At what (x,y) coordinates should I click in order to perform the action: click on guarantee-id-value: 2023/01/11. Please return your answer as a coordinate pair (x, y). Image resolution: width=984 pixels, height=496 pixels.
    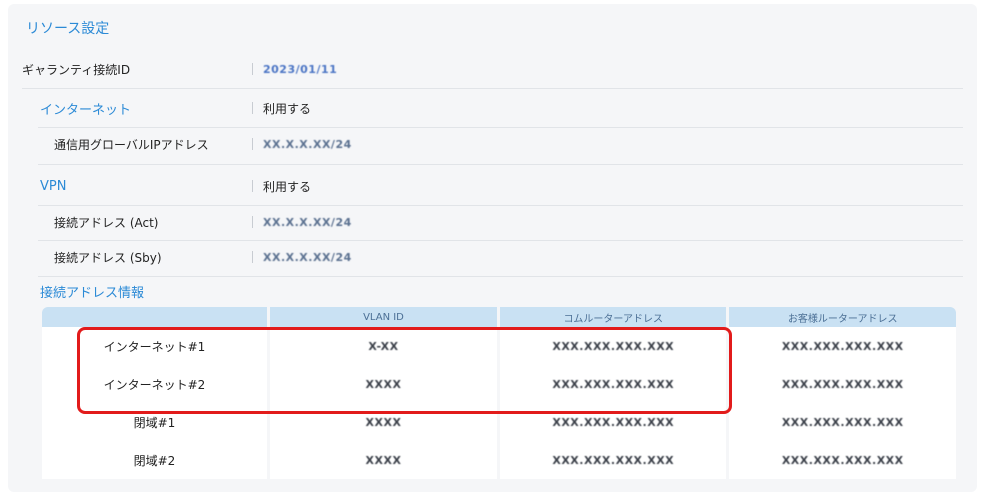
    Looking at the image, I should click on (300, 69).